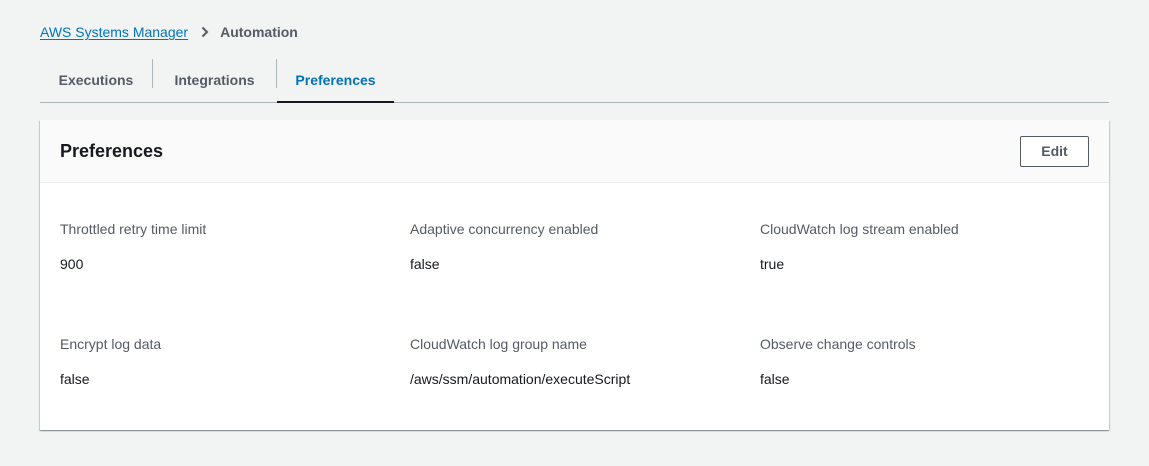 The image size is (1149, 466). I want to click on tab-integrations: Integrations, so click(214, 79).